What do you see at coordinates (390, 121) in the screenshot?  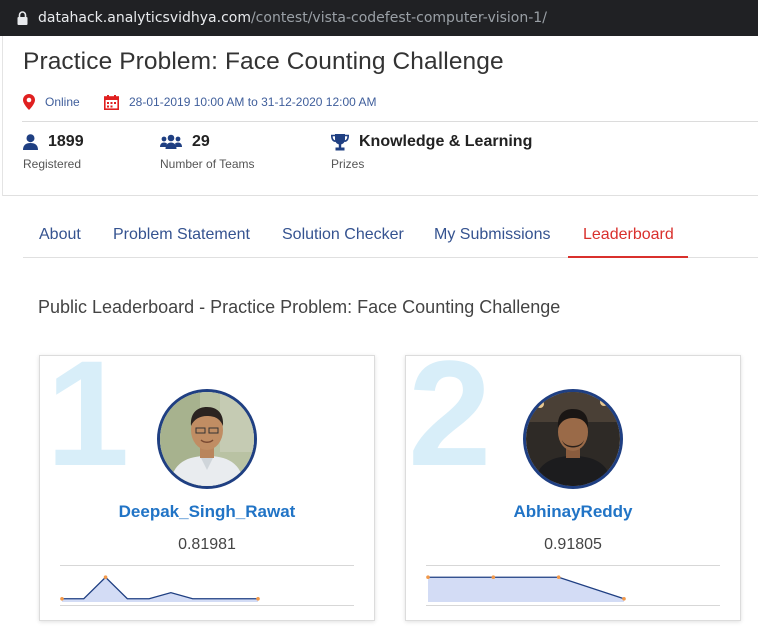 I see `divider` at bounding box center [390, 121].